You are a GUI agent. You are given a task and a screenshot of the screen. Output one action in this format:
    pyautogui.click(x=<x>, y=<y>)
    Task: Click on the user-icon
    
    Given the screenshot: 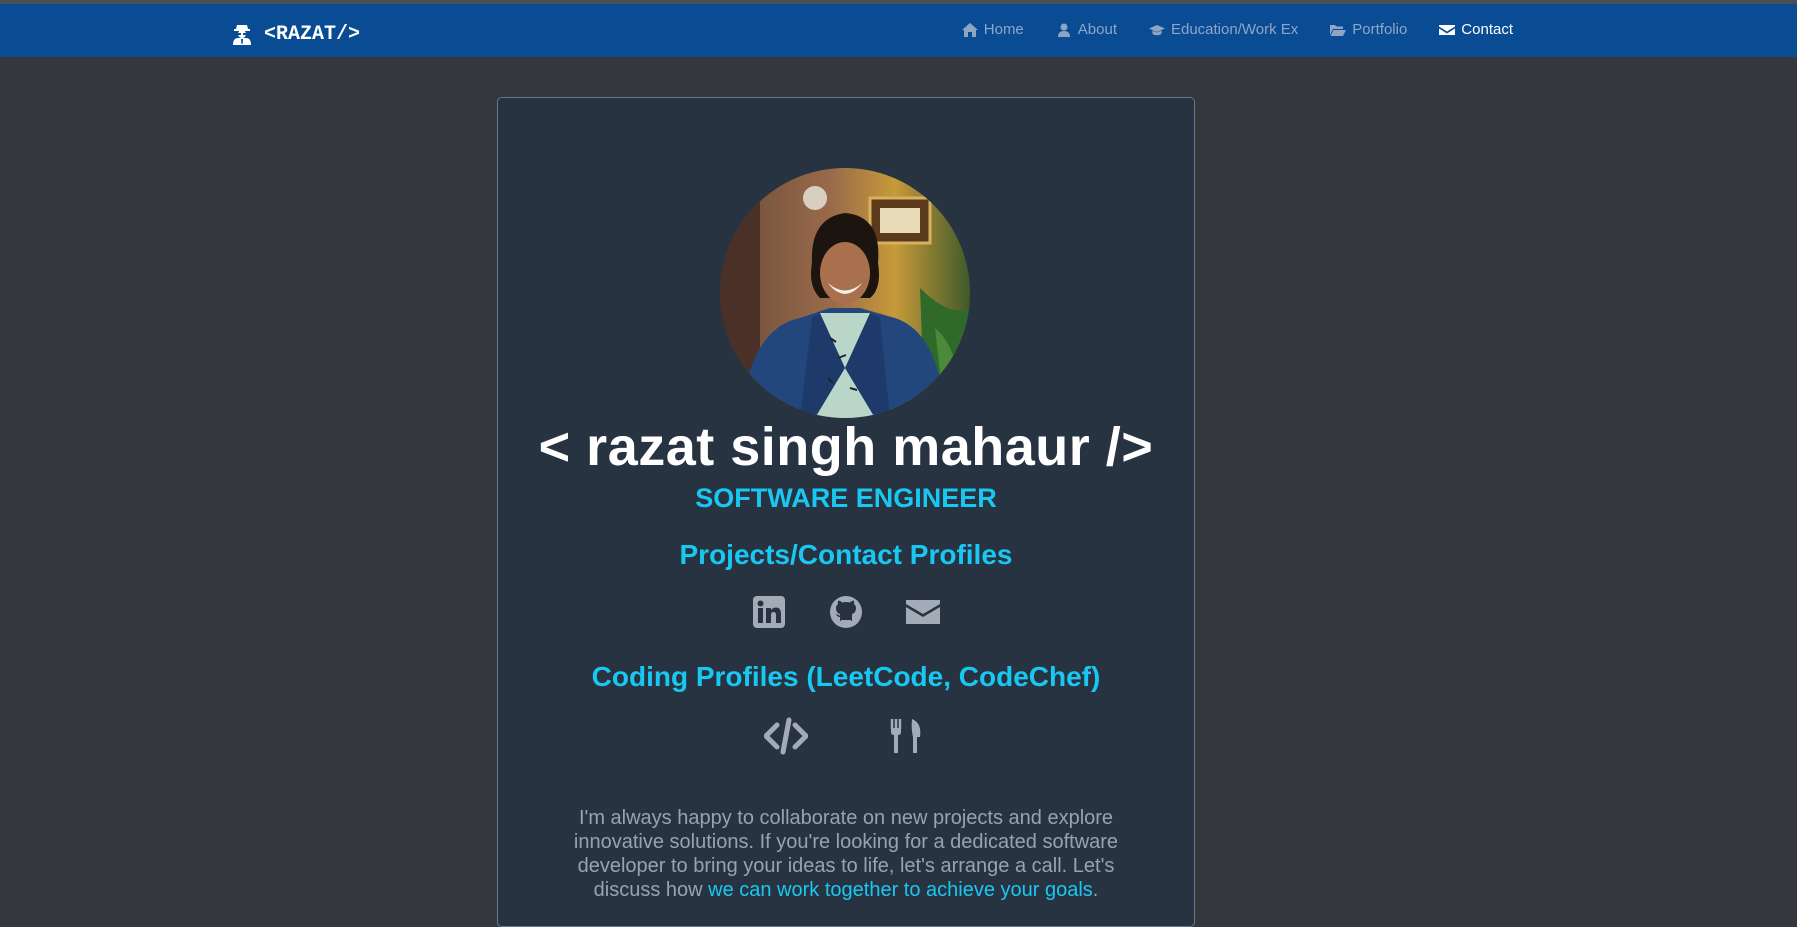 What is the action you would take?
    pyautogui.click(x=1063, y=30)
    